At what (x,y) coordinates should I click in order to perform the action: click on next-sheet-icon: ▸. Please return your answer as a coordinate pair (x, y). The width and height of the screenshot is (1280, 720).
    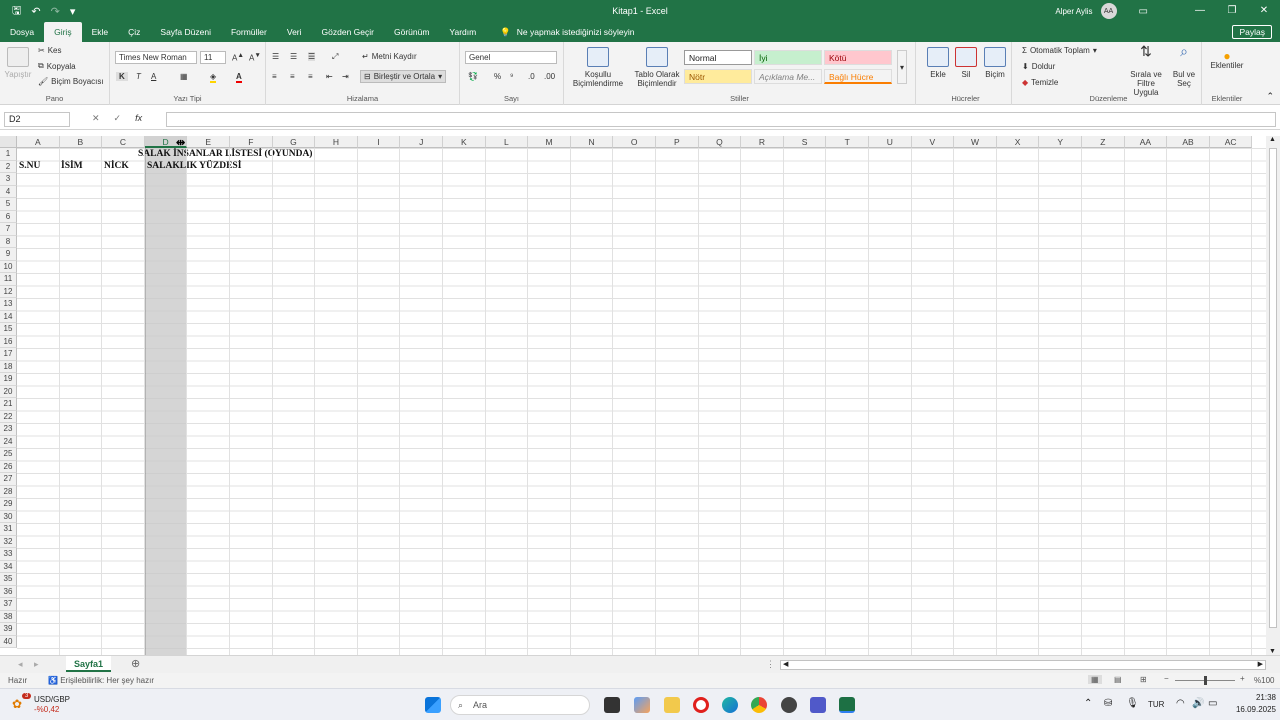
    Looking at the image, I should click on (36, 664).